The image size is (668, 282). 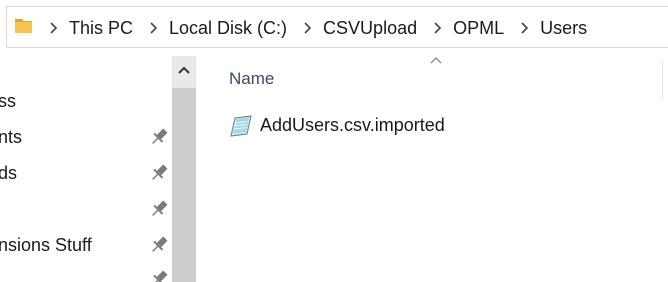 What do you see at coordinates (231, 28) in the screenshot?
I see `breadcrumb-local-disk: Local Disk (C:)` at bounding box center [231, 28].